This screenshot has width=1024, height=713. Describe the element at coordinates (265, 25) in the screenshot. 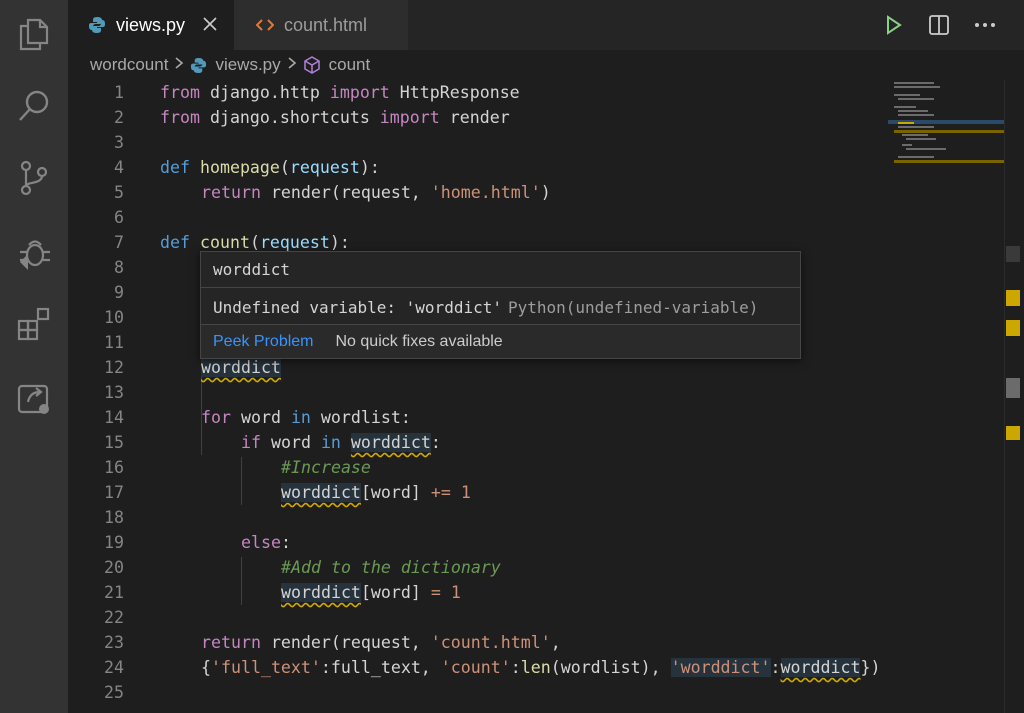

I see `html-icon` at that location.